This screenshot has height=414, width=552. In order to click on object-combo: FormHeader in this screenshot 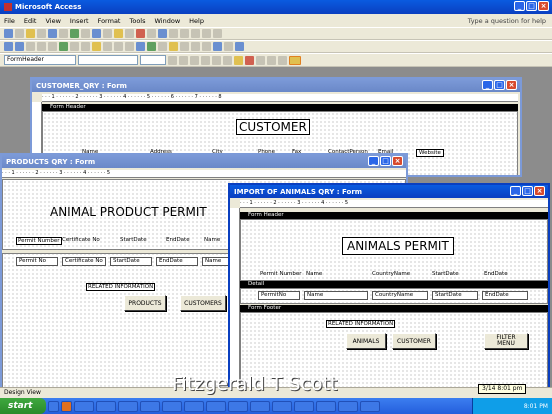, I will do `click(40, 60)`.